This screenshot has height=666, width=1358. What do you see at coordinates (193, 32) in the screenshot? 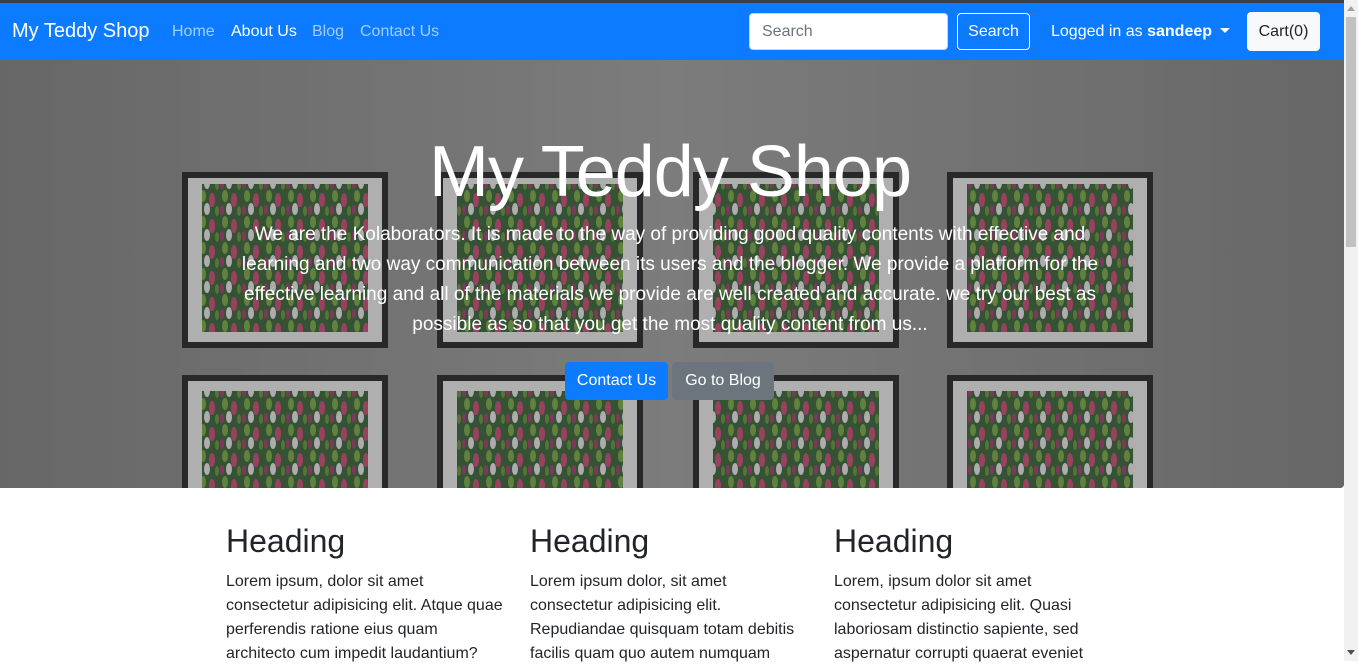
I see `nav-link-home: Home` at bounding box center [193, 32].